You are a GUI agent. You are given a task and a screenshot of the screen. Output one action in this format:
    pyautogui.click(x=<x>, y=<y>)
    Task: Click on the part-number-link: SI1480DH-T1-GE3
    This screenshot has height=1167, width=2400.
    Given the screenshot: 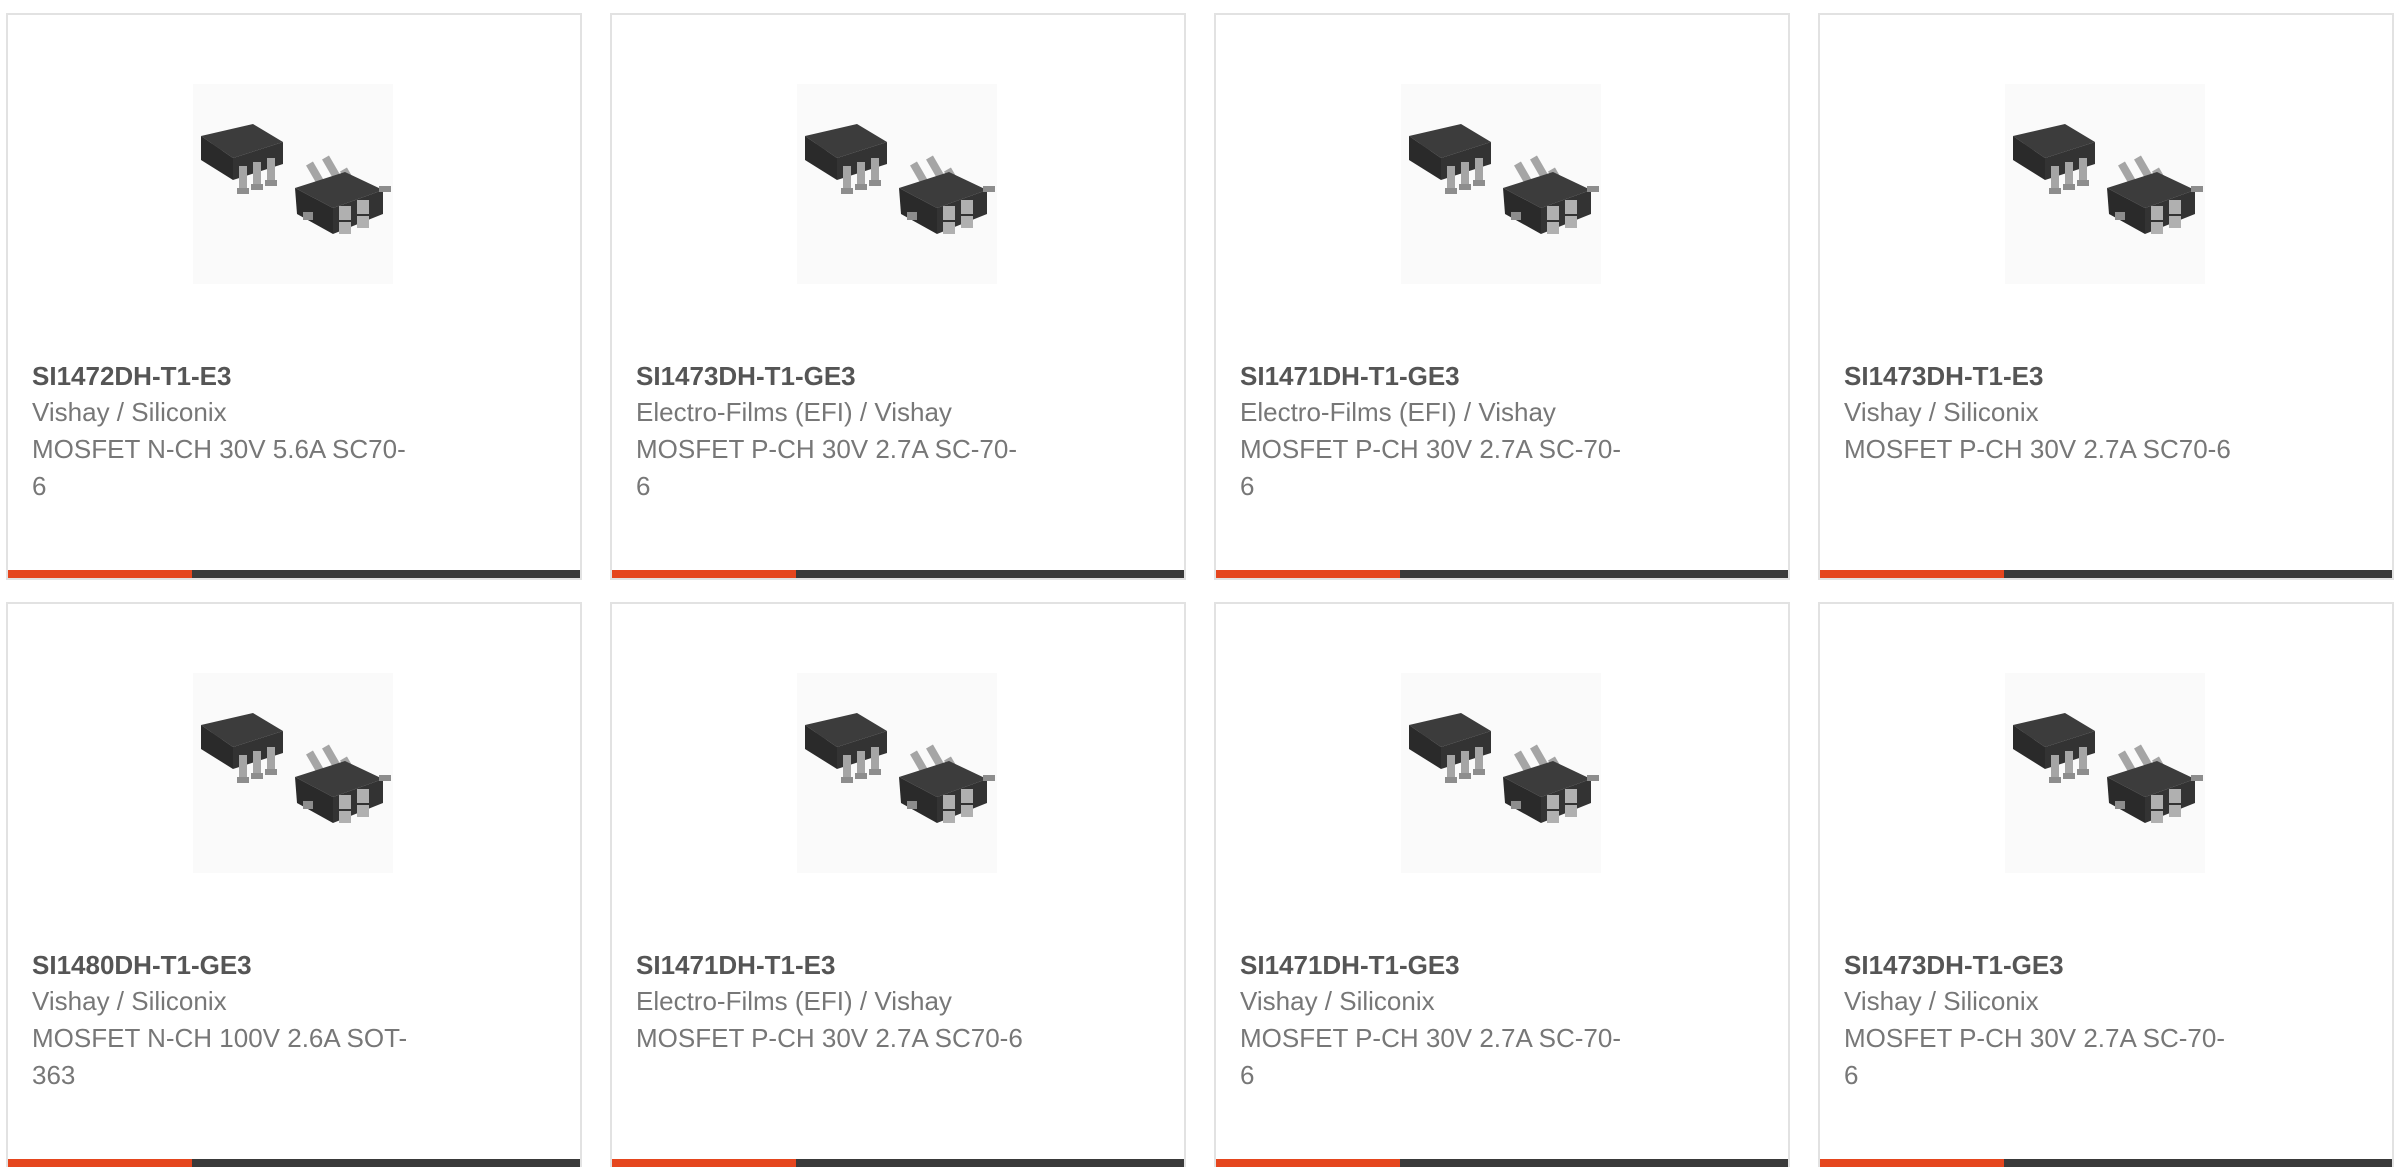 What is the action you would take?
    pyautogui.click(x=242, y=965)
    